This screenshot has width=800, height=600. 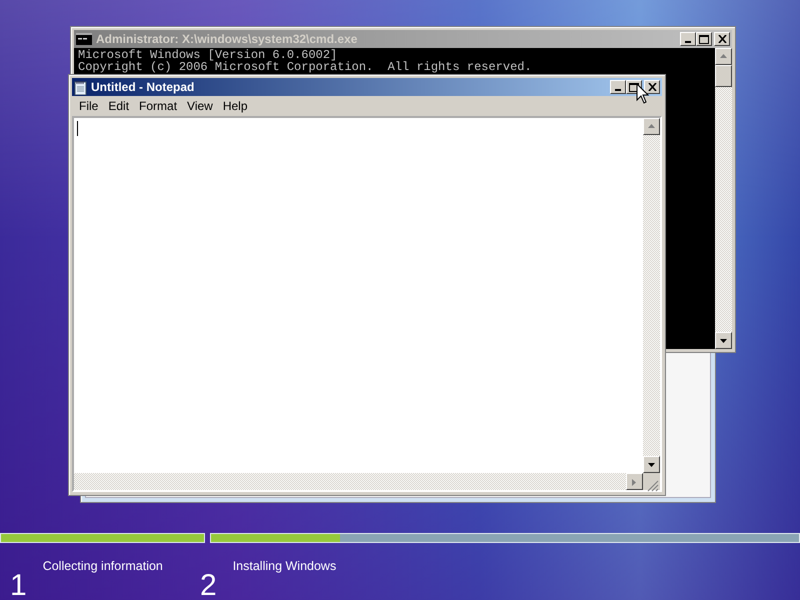 I want to click on menu-item: File, so click(x=89, y=106).